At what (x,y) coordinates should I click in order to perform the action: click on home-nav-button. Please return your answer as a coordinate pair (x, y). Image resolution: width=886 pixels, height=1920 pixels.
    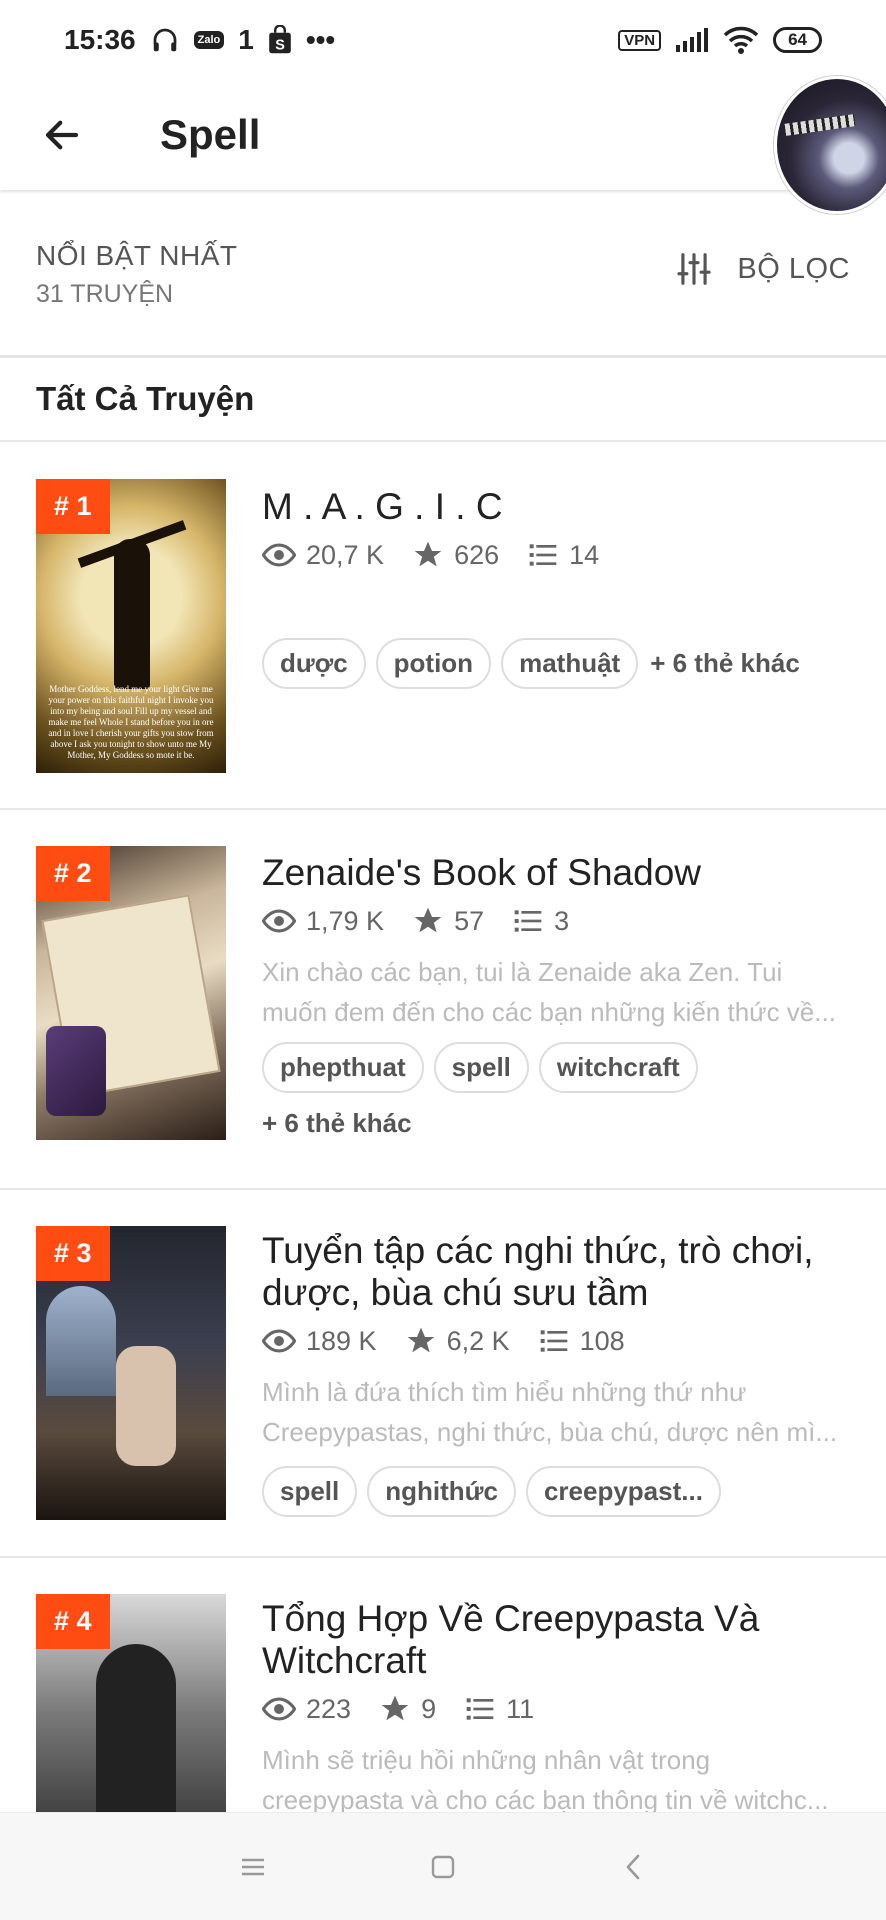
    Looking at the image, I should click on (443, 1867).